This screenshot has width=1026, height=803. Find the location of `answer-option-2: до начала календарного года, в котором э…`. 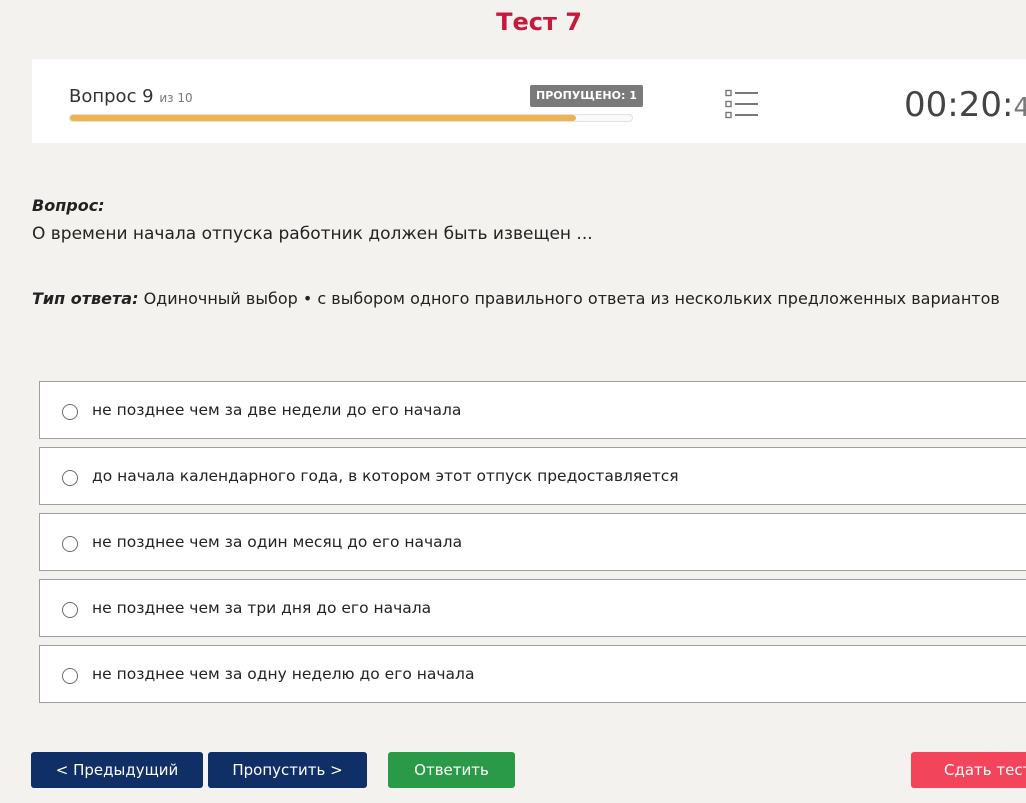

answer-option-2: до начала календарного года, в котором э… is located at coordinates (532, 476).